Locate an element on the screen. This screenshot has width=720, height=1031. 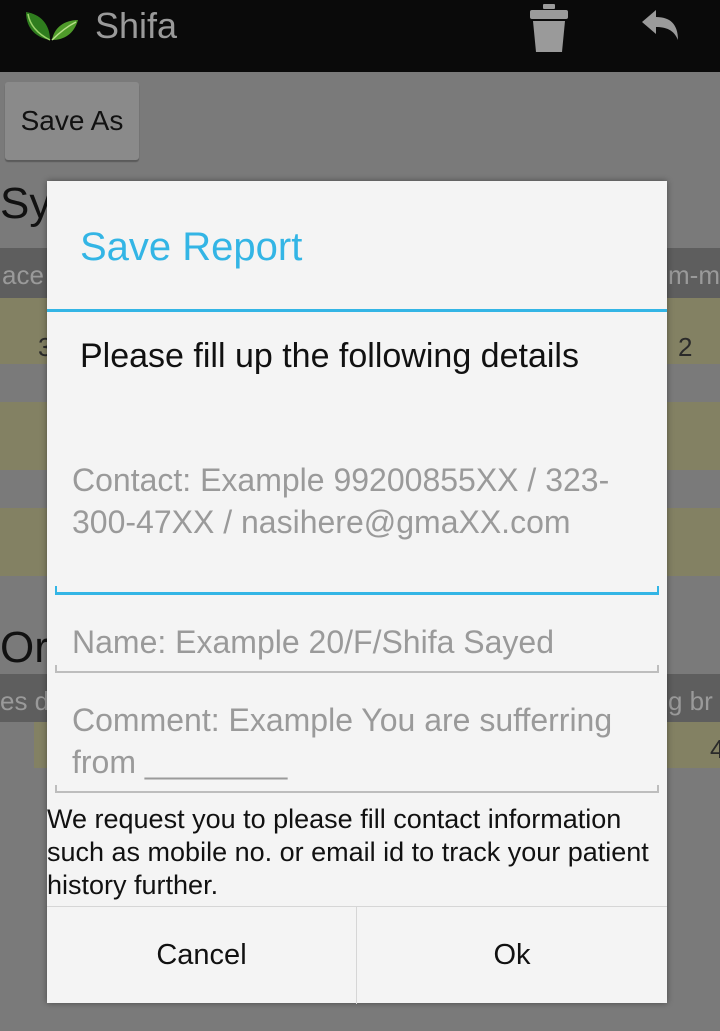
name-field: Name: Example 20/F/Shifa Sayed is located at coordinates (357, 647).